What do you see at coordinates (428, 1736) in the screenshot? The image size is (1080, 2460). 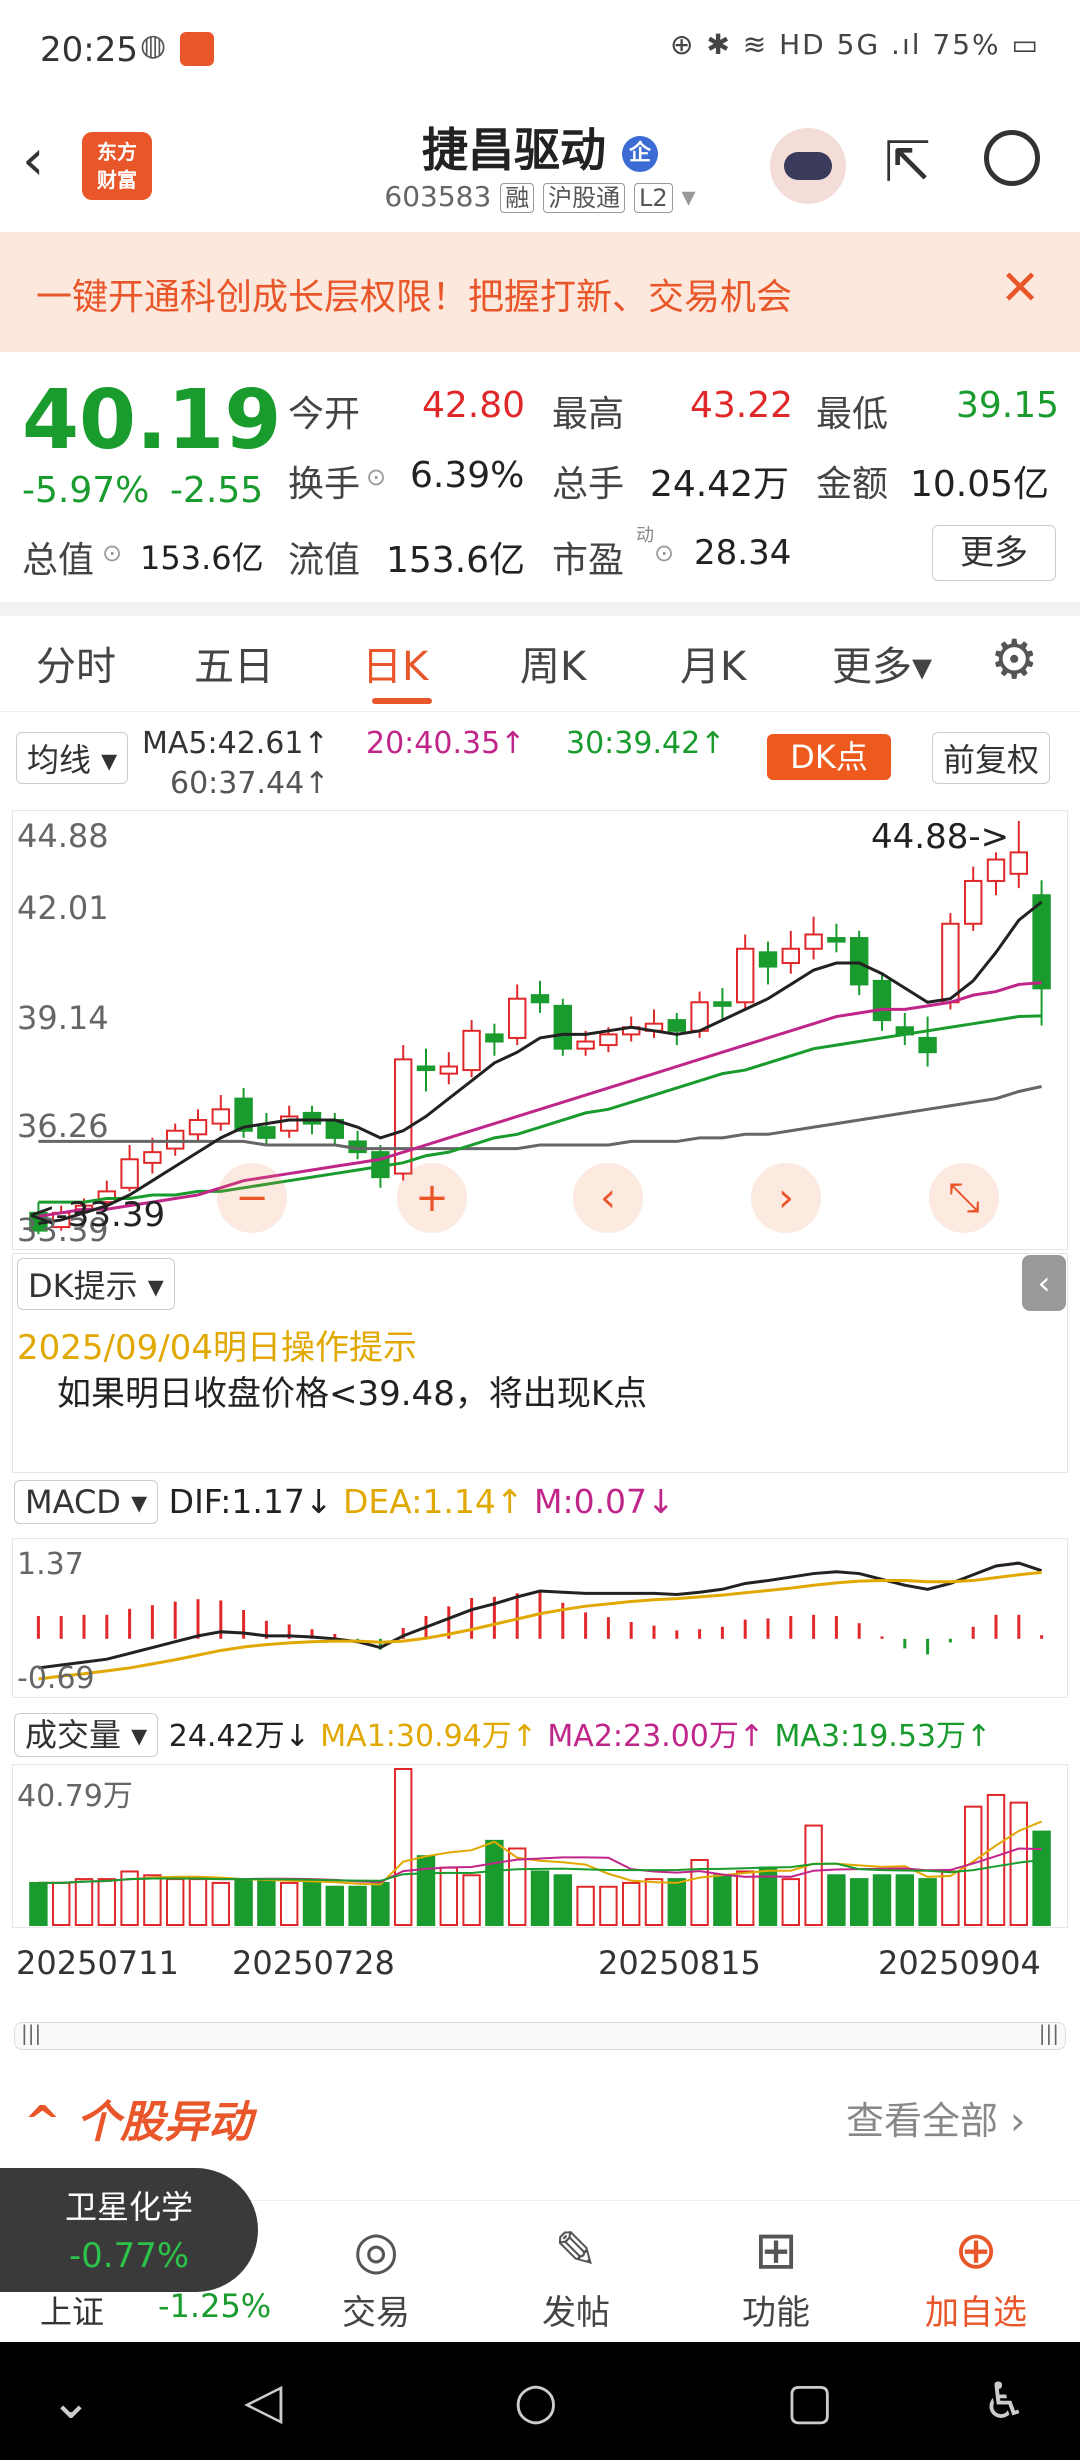 I see `vol-ma1: MA1:30.94万↑` at bounding box center [428, 1736].